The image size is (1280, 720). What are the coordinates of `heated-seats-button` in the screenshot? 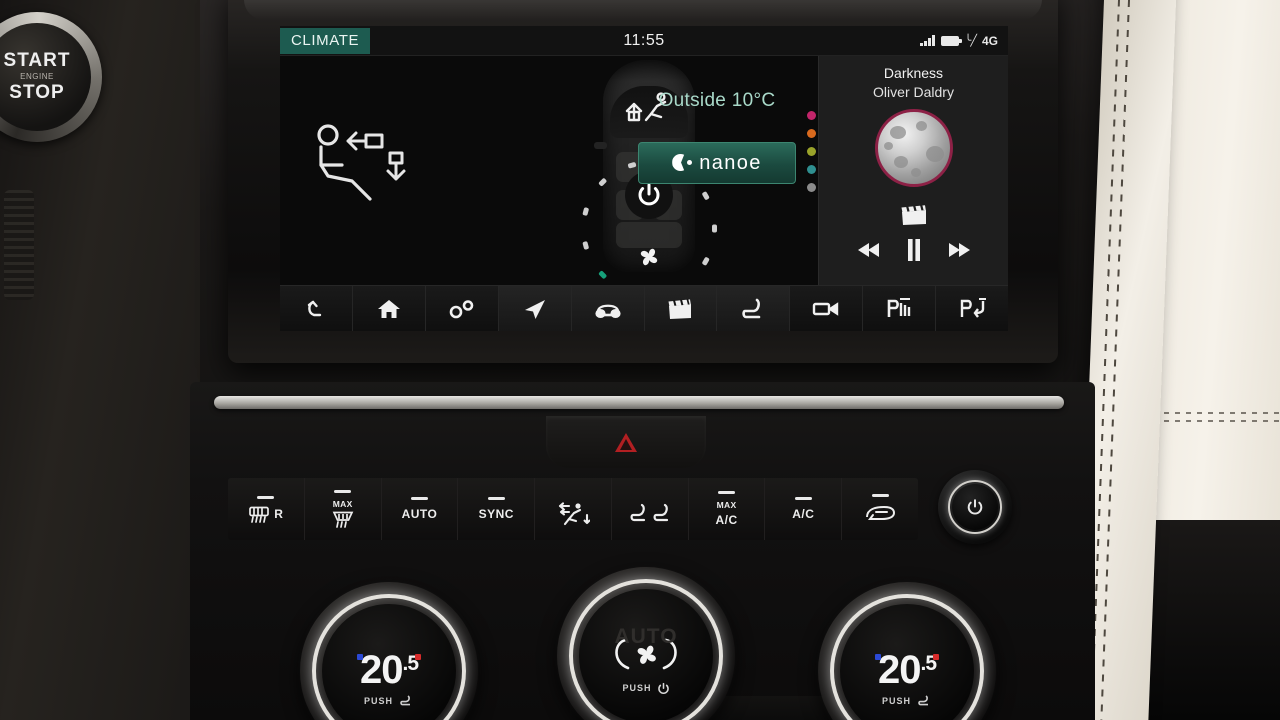 It's located at (650, 509).